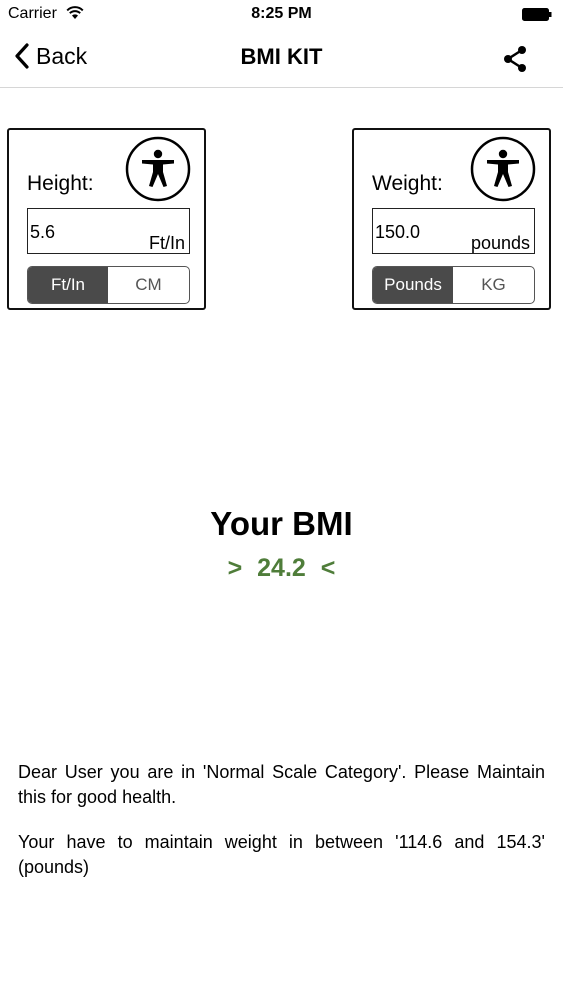 This screenshot has width=563, height=1000. I want to click on height-input: 5.6 Ft/In, so click(108, 231).